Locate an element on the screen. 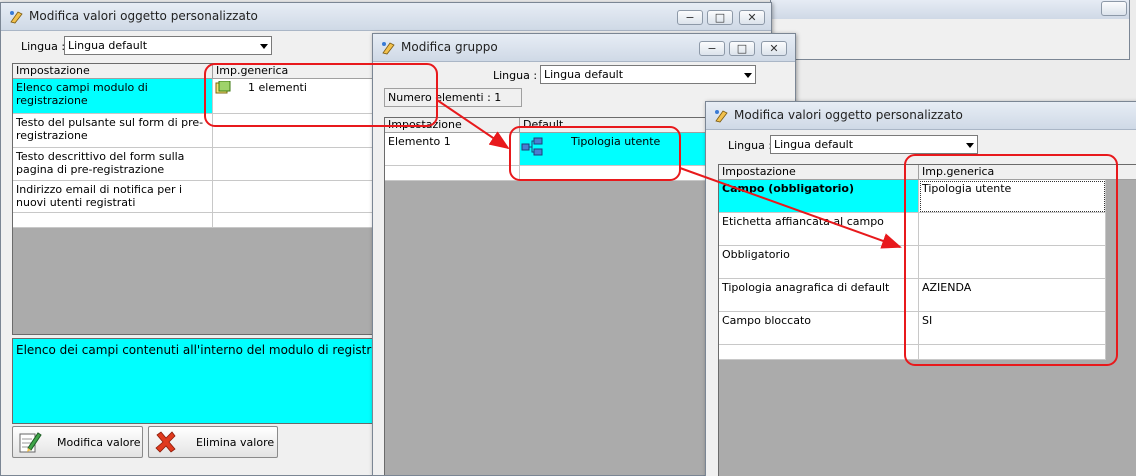 This screenshot has width=1136, height=476. detail-row-0-value: Tipologia utente is located at coordinates (1012, 196).